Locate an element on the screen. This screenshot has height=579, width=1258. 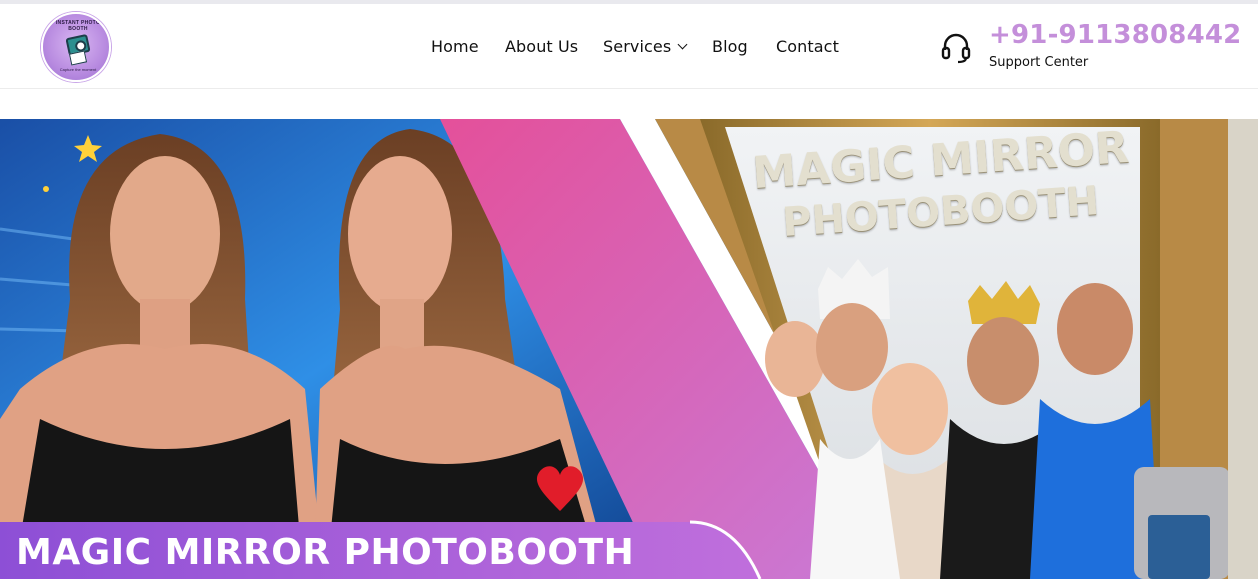
person-4-face is located at coordinates (1003, 361).